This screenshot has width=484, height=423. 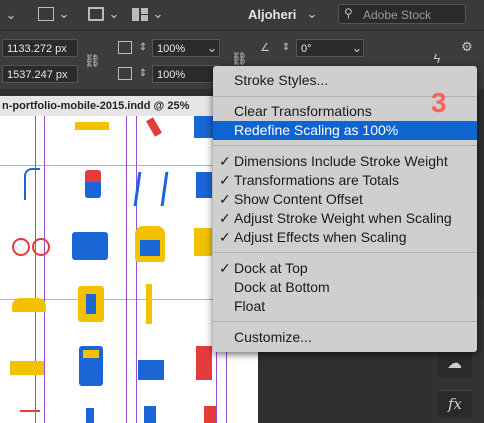 What do you see at coordinates (40, 74) in the screenshot?
I see `y-position-field: 1537.247 px` at bounding box center [40, 74].